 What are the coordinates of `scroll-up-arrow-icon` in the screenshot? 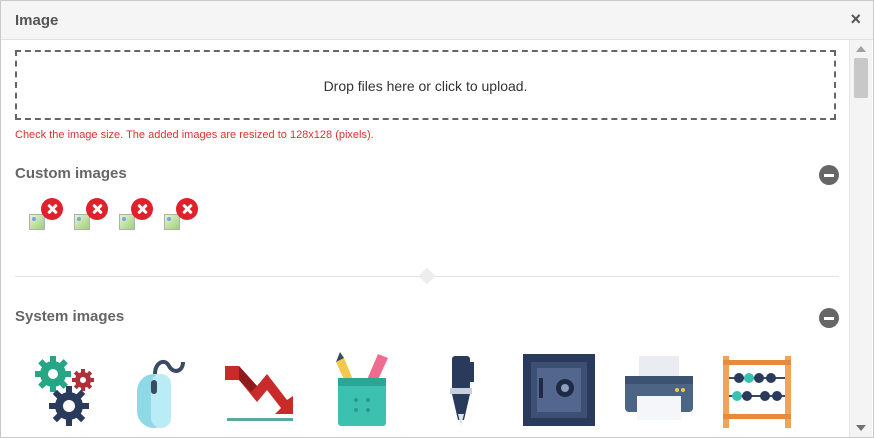 It's located at (861, 49).